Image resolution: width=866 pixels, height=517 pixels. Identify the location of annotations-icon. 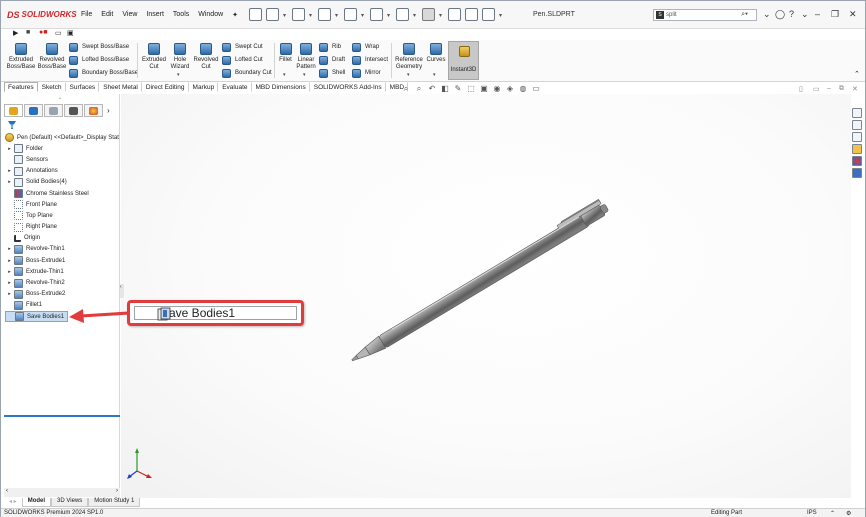
(18, 171).